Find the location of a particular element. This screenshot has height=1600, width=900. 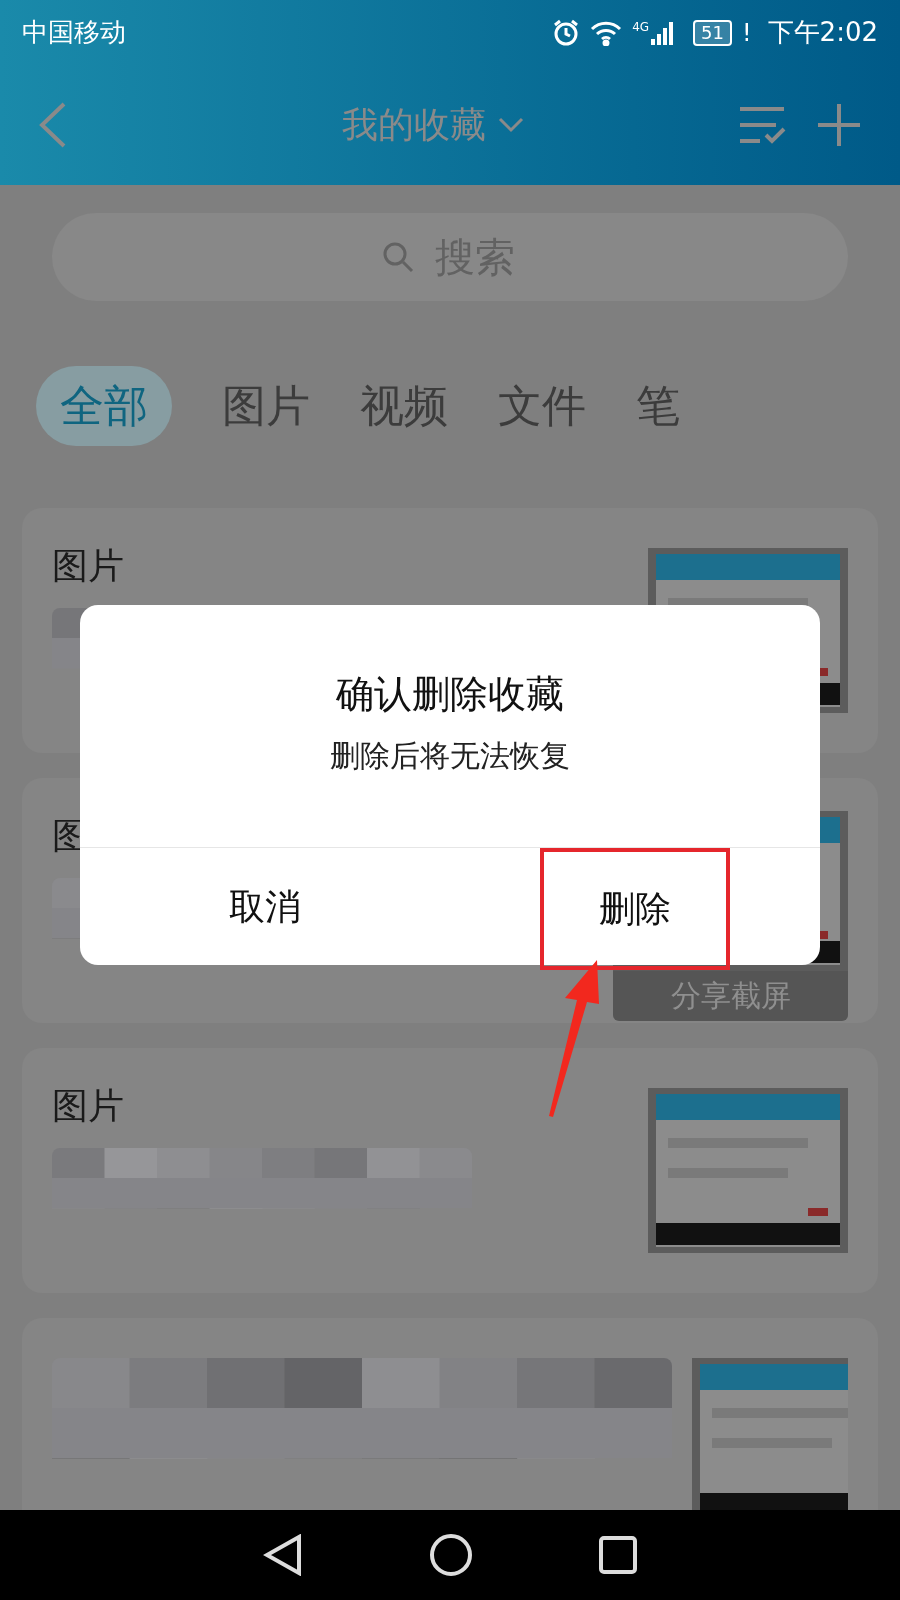

thumbnail-caption: 分享截屏 is located at coordinates (730, 996).